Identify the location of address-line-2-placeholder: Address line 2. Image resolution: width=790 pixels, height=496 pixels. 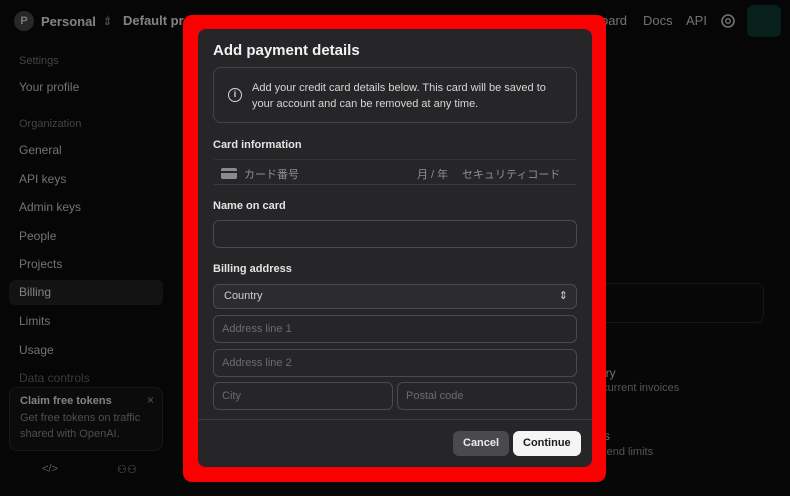
(257, 363).